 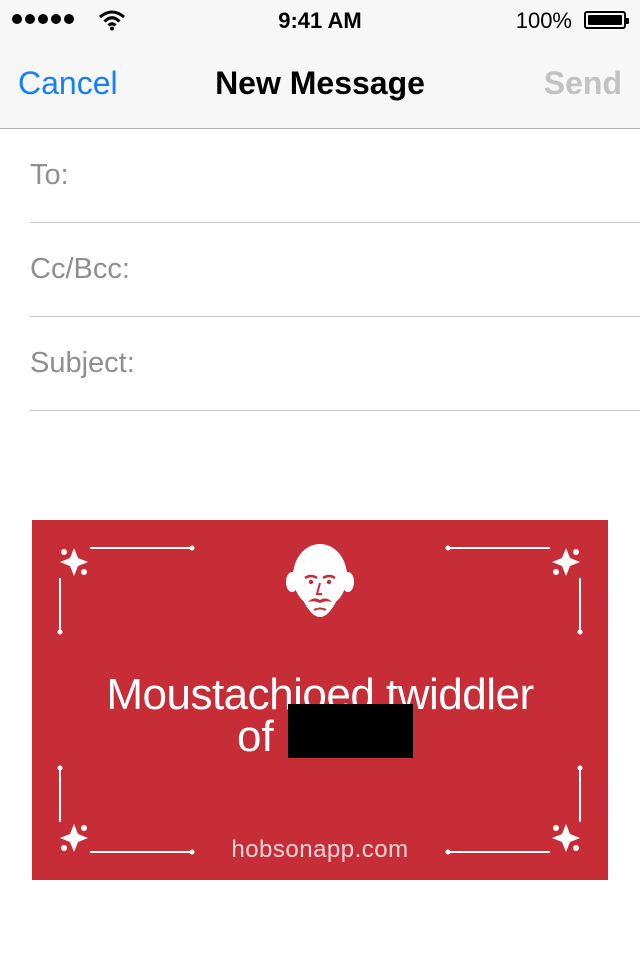 I want to click on cc-bcc-input, so click(x=389, y=269).